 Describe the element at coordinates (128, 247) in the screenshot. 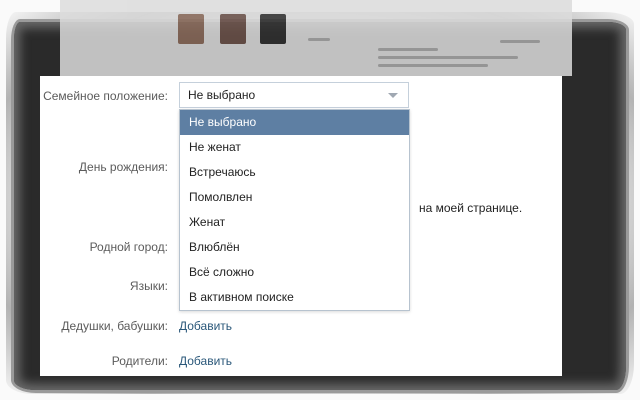

I see `hometown-label: Родной город:` at that location.